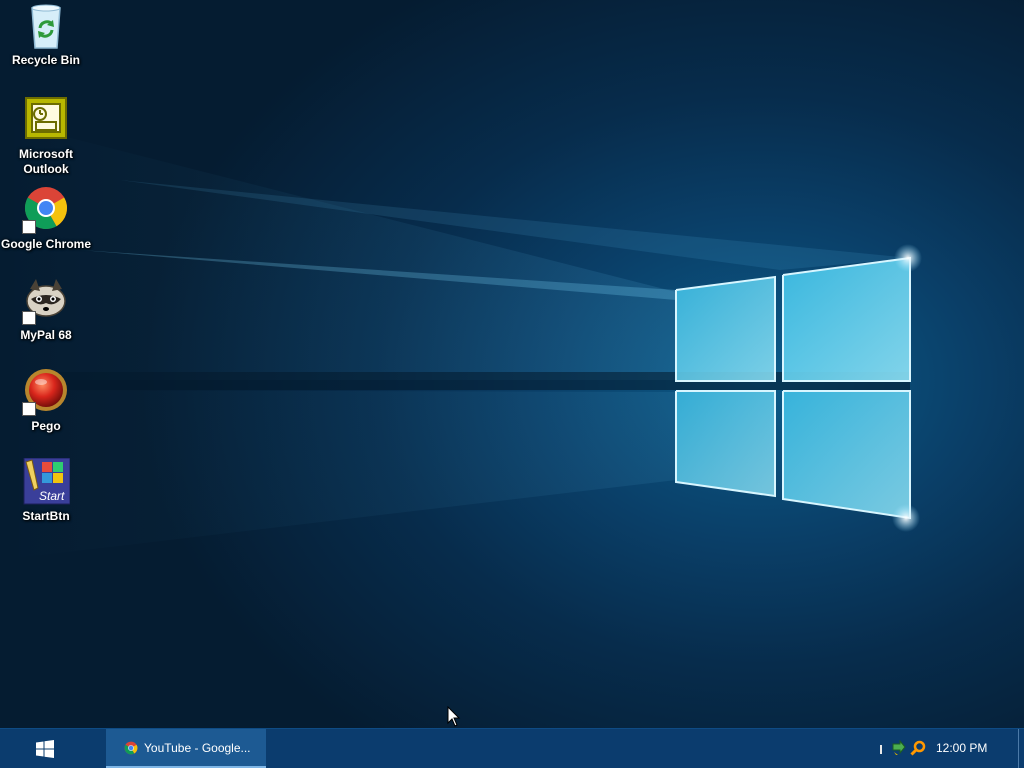 This screenshot has height=768, width=1024. What do you see at coordinates (899, 748) in the screenshot?
I see `green-arrow-icon` at bounding box center [899, 748].